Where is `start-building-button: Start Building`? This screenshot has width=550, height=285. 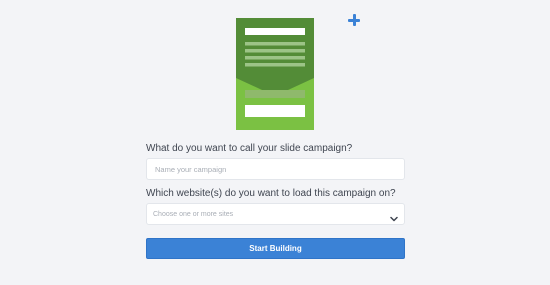
start-building-button: Start Building is located at coordinates (275, 248).